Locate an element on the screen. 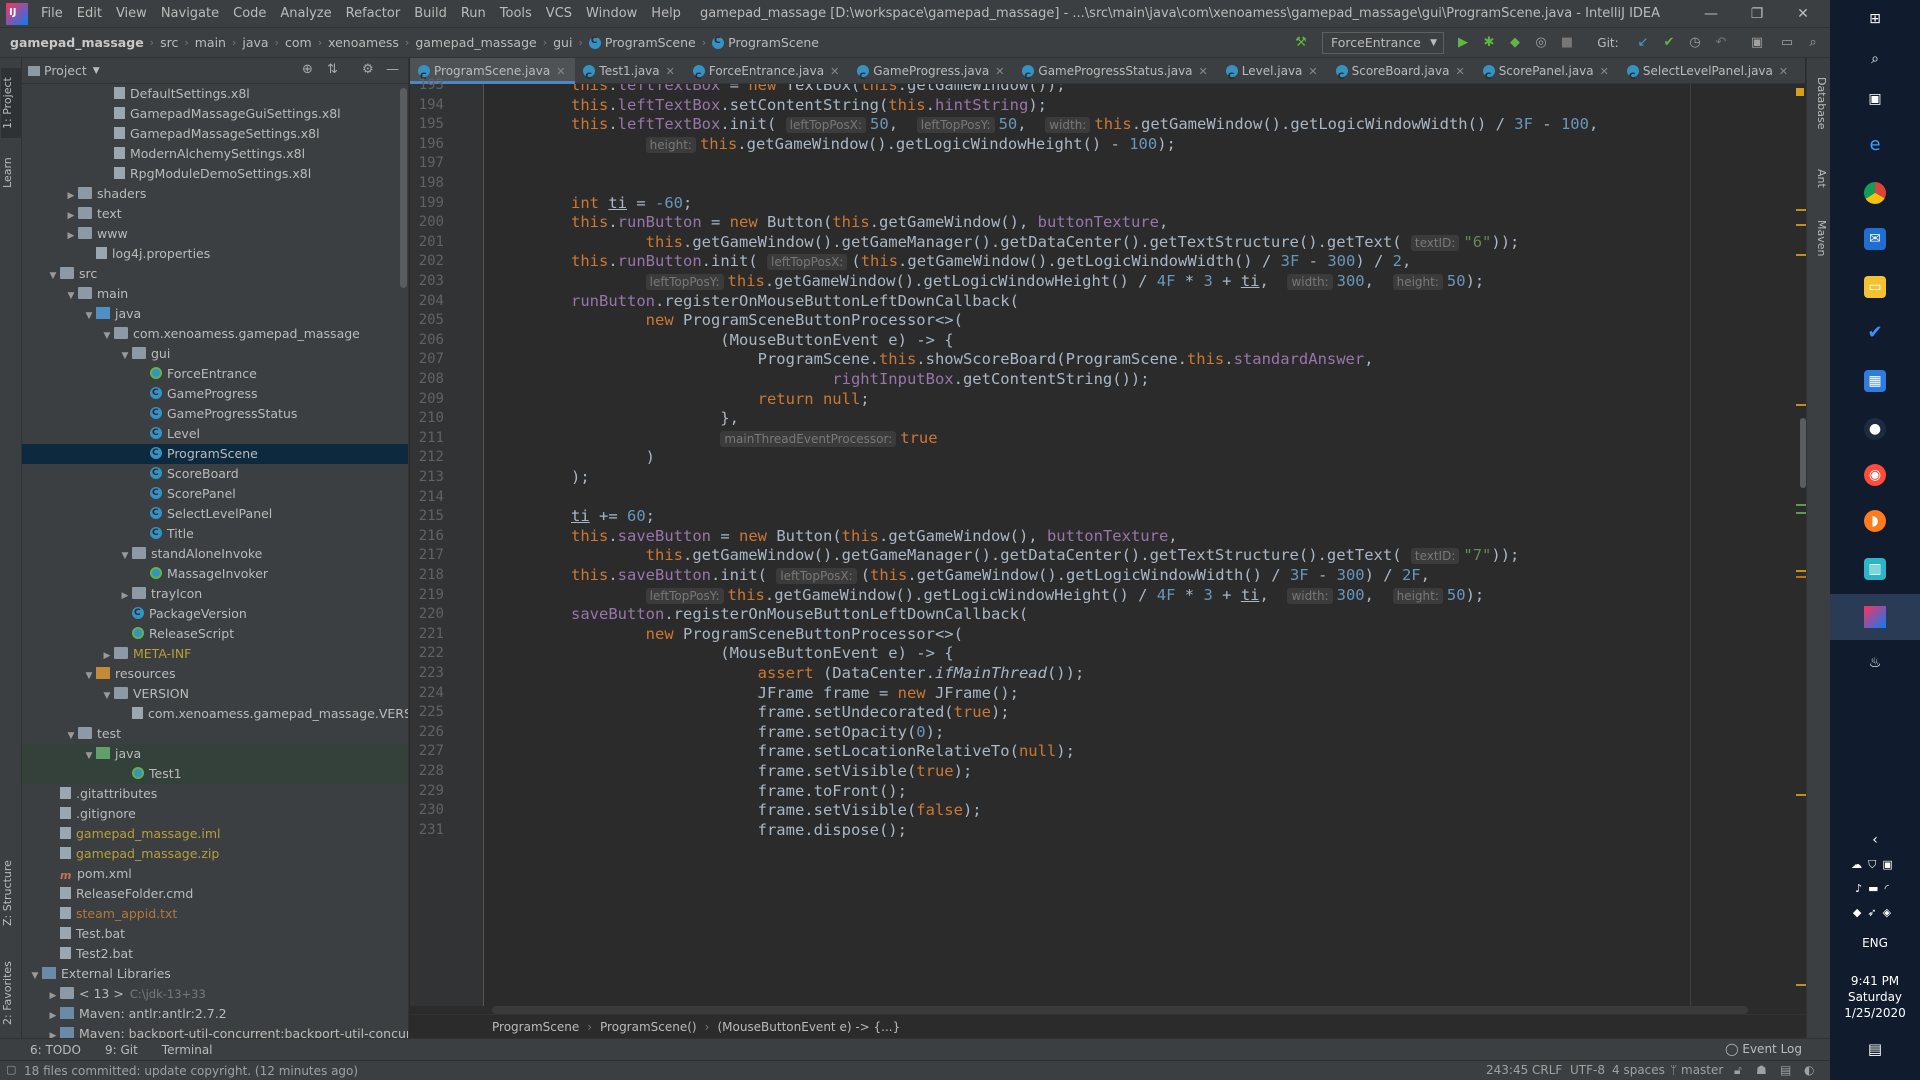 This screenshot has height=1080, width=1920. tree-item: ▼main is located at coordinates (215, 294).